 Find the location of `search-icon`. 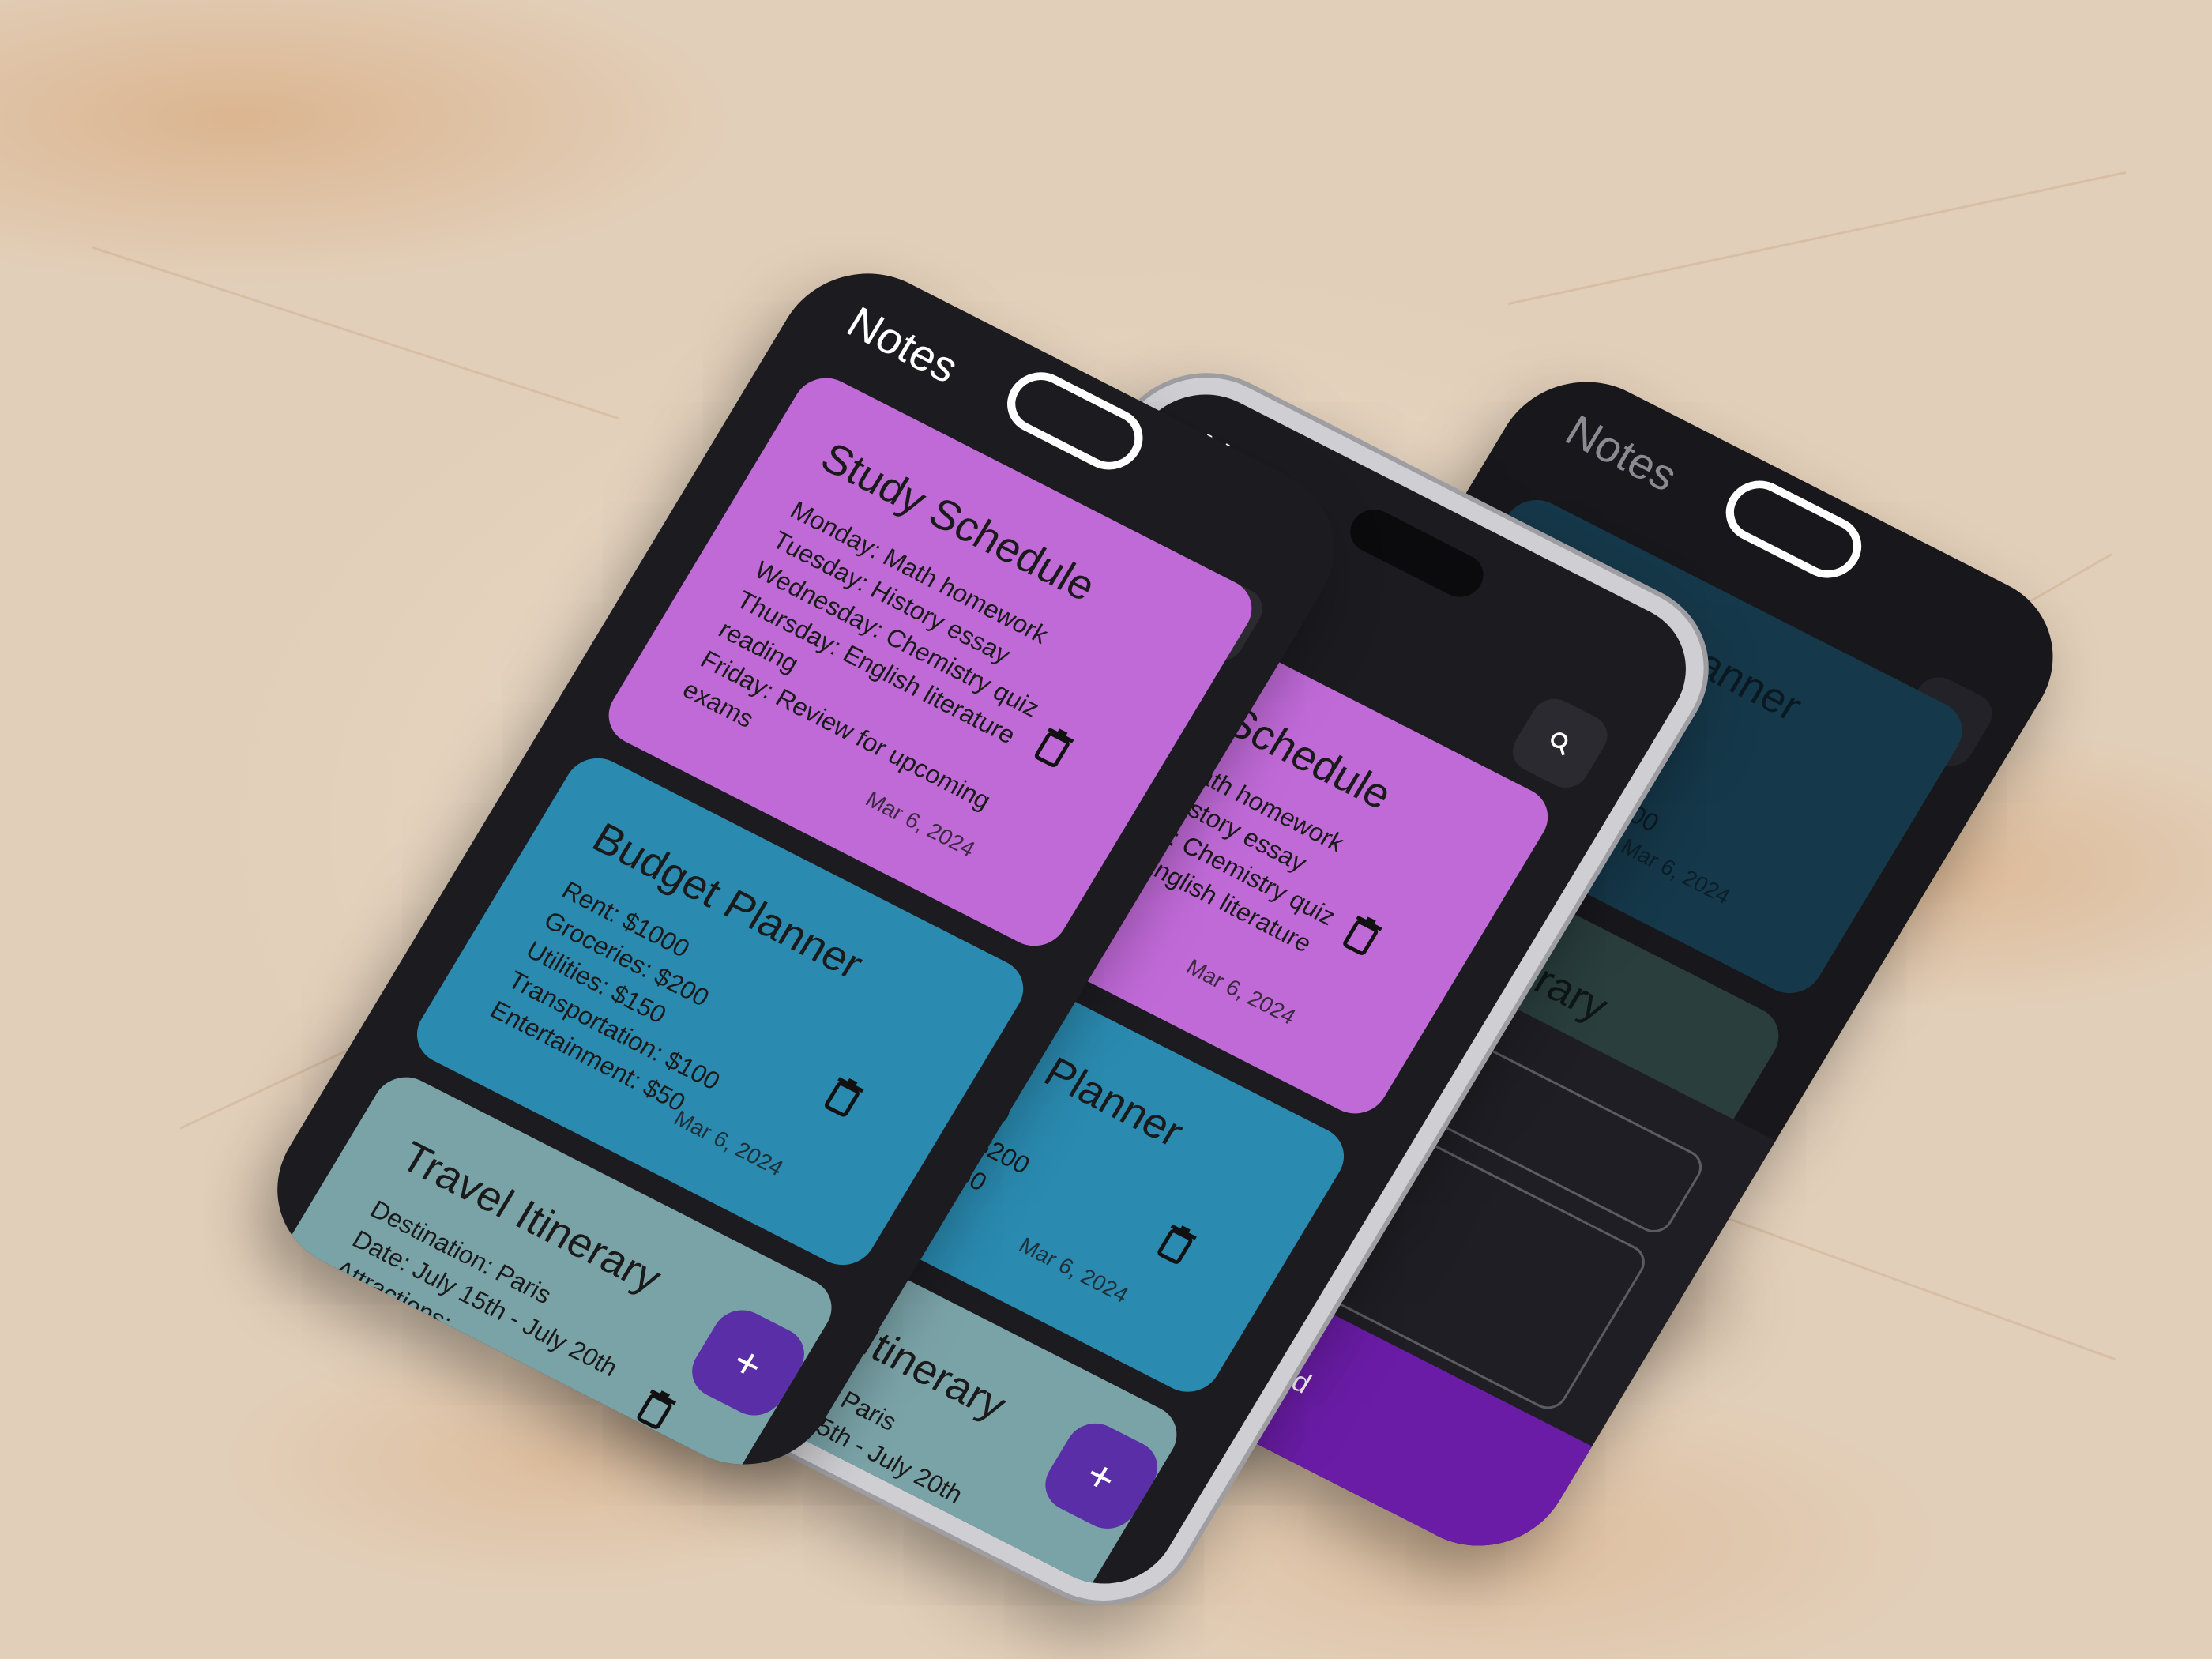

search-icon is located at coordinates (1560, 744).